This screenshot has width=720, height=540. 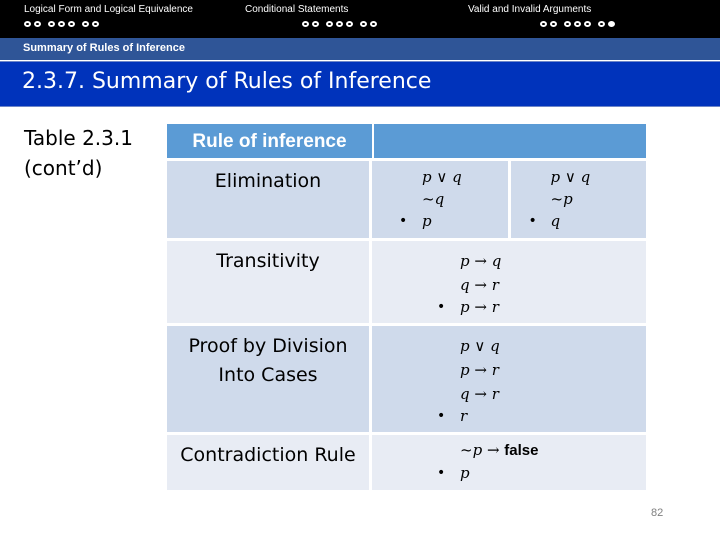 What do you see at coordinates (270, 141) in the screenshot?
I see `header-rule-of-inference: Rule of inference` at bounding box center [270, 141].